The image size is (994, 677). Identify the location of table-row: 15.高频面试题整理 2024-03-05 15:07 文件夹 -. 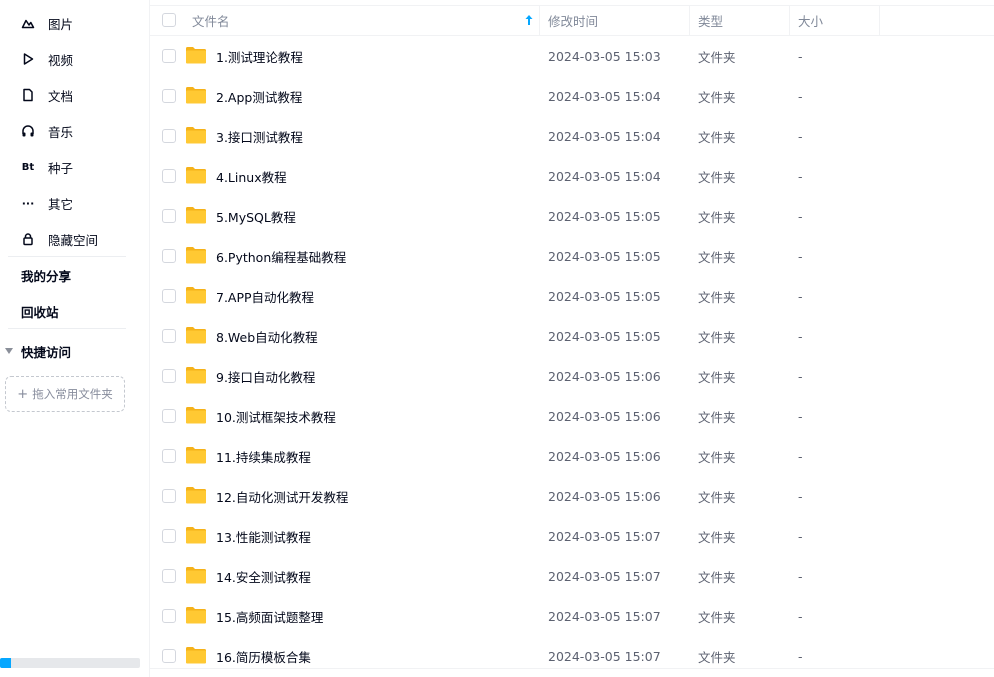
(572, 616).